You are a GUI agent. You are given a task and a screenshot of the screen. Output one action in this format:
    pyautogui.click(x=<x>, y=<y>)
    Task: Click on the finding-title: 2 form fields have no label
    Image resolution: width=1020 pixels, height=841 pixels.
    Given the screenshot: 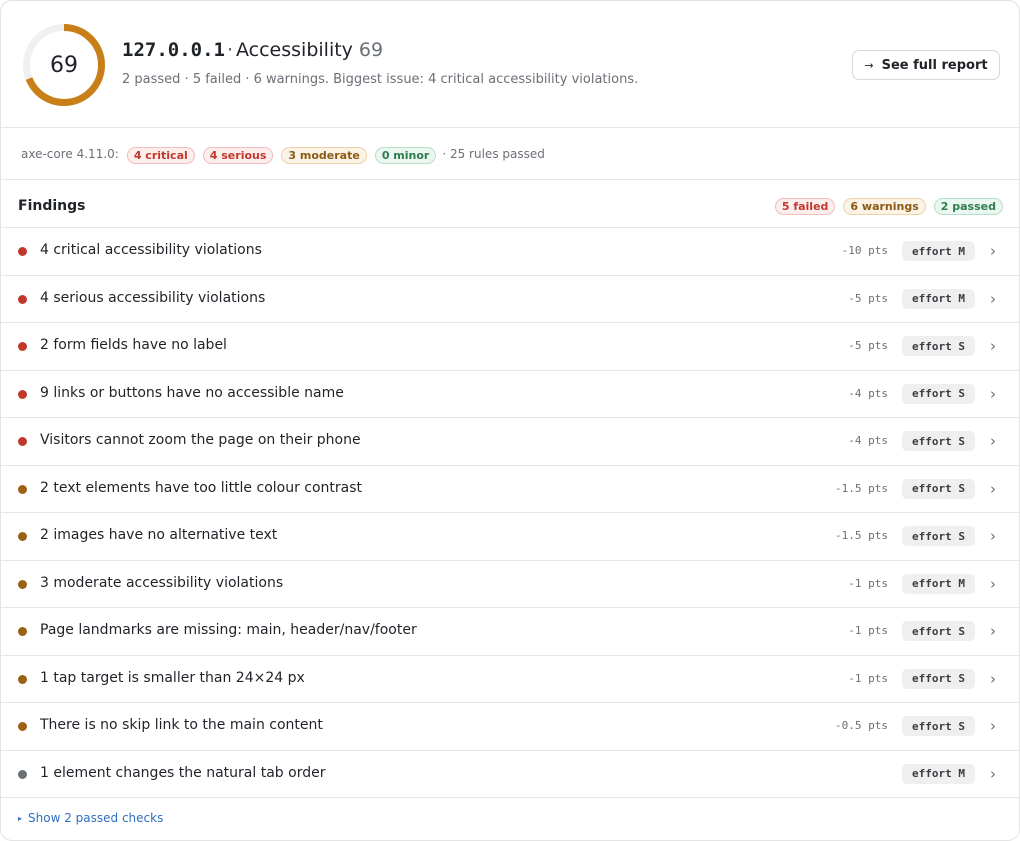 What is the action you would take?
    pyautogui.click(x=133, y=345)
    